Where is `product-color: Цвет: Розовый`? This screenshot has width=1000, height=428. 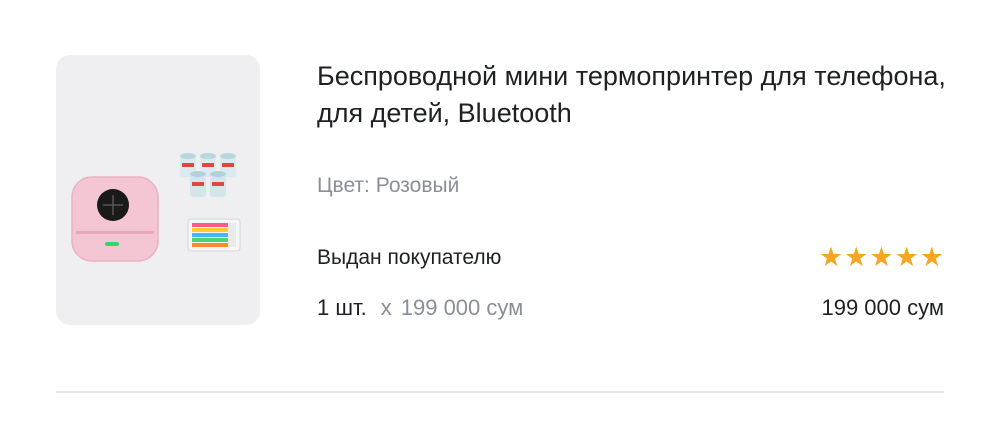
product-color: Цвет: Розовый is located at coordinates (388, 186).